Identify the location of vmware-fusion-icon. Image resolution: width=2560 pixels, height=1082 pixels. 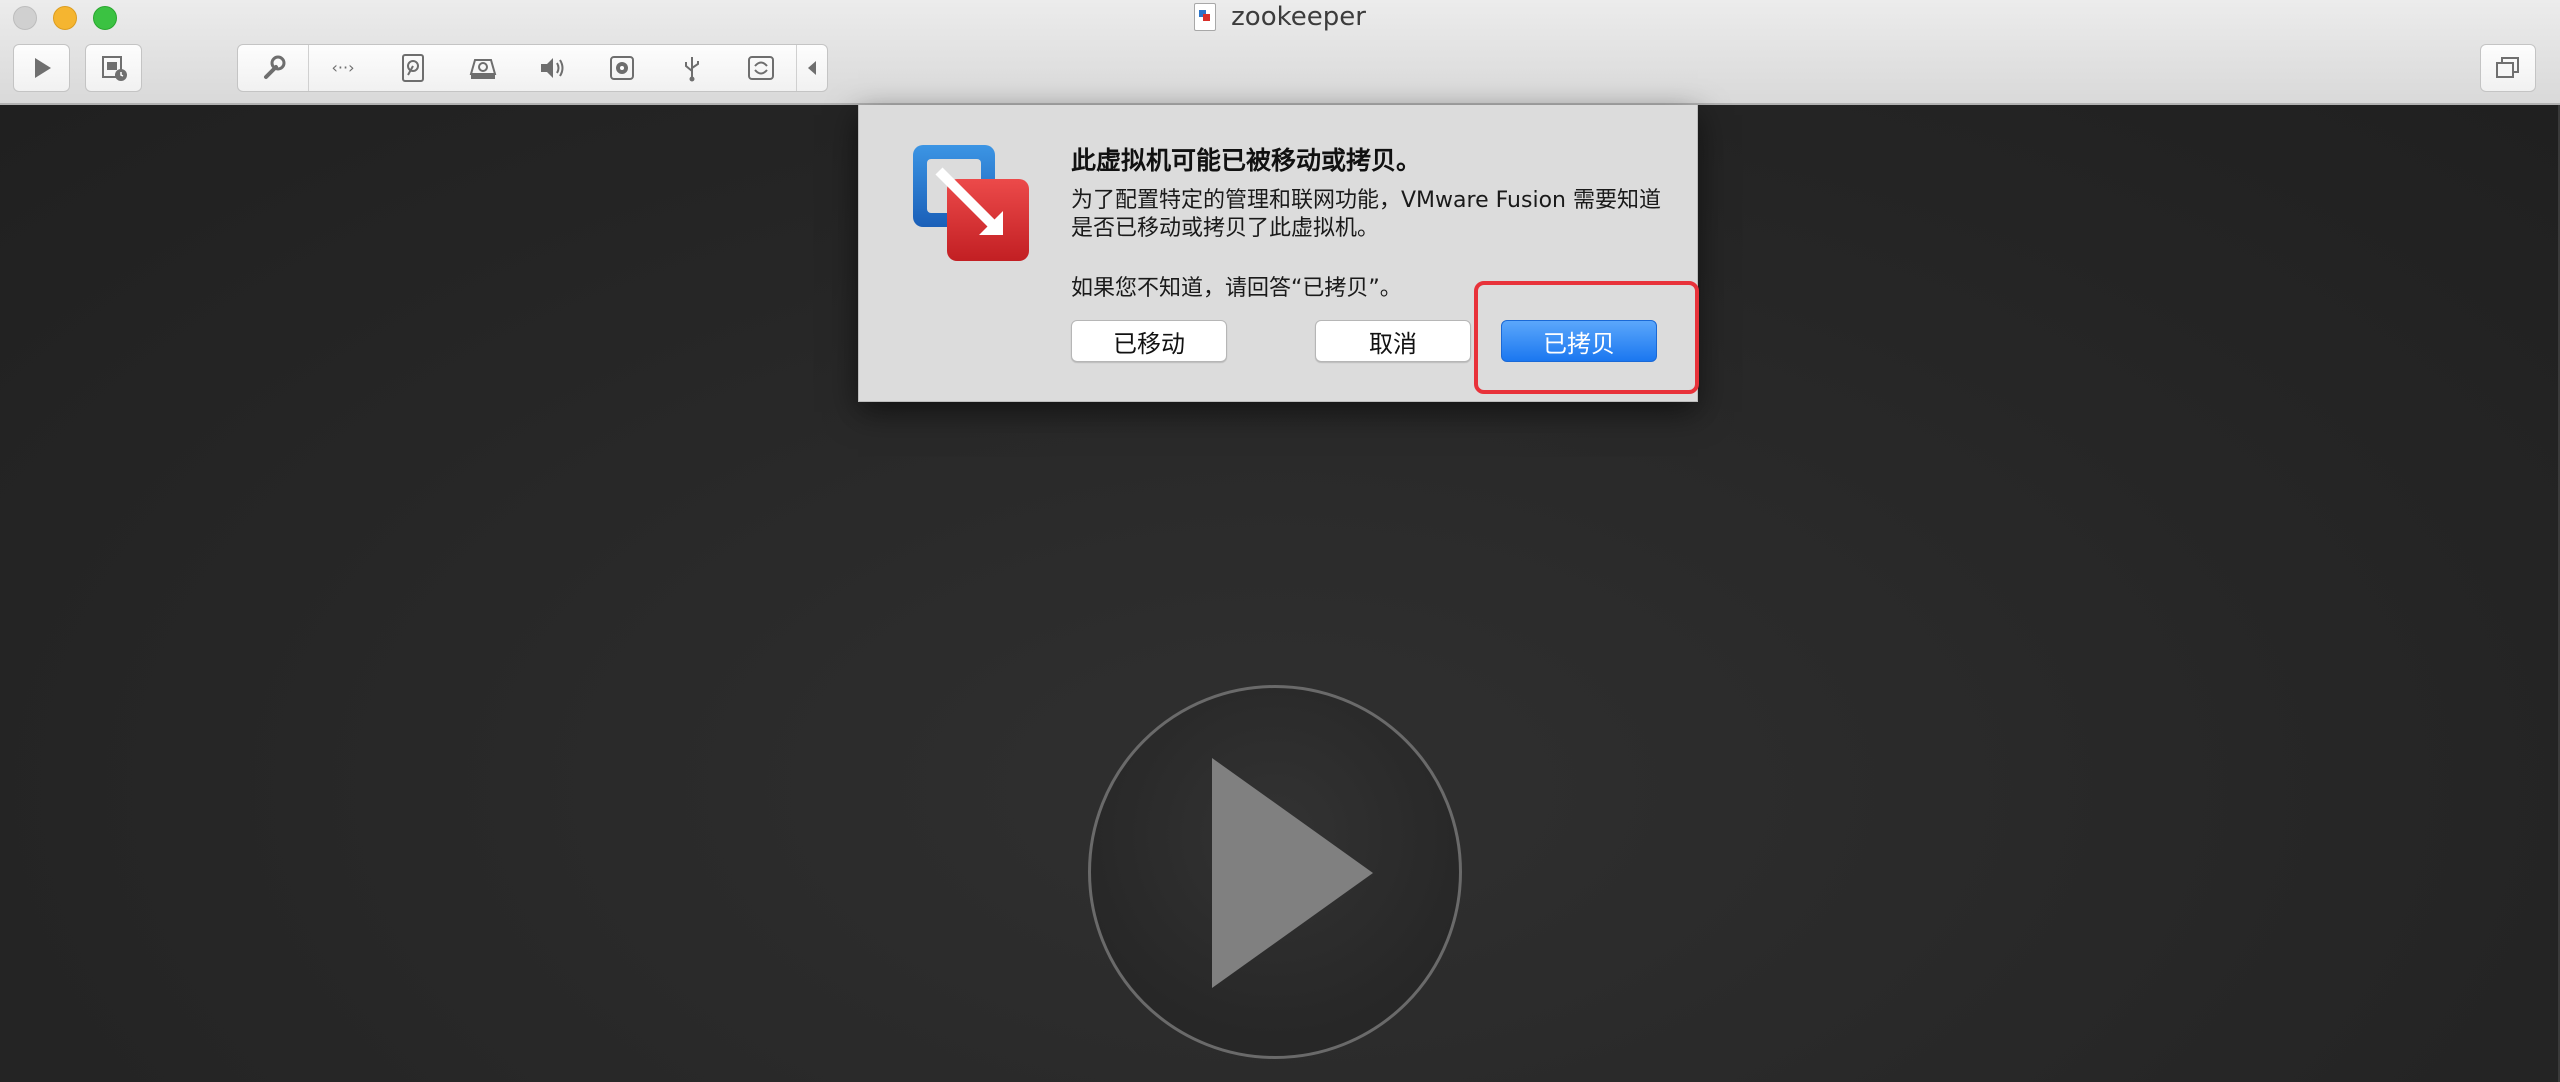
(971, 203).